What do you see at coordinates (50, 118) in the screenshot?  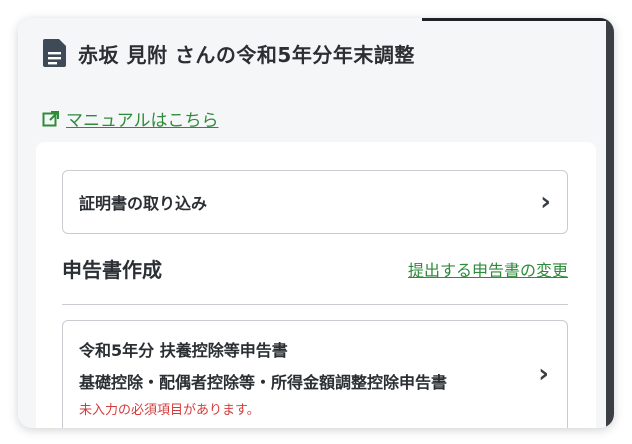 I see `external-link-icon` at bounding box center [50, 118].